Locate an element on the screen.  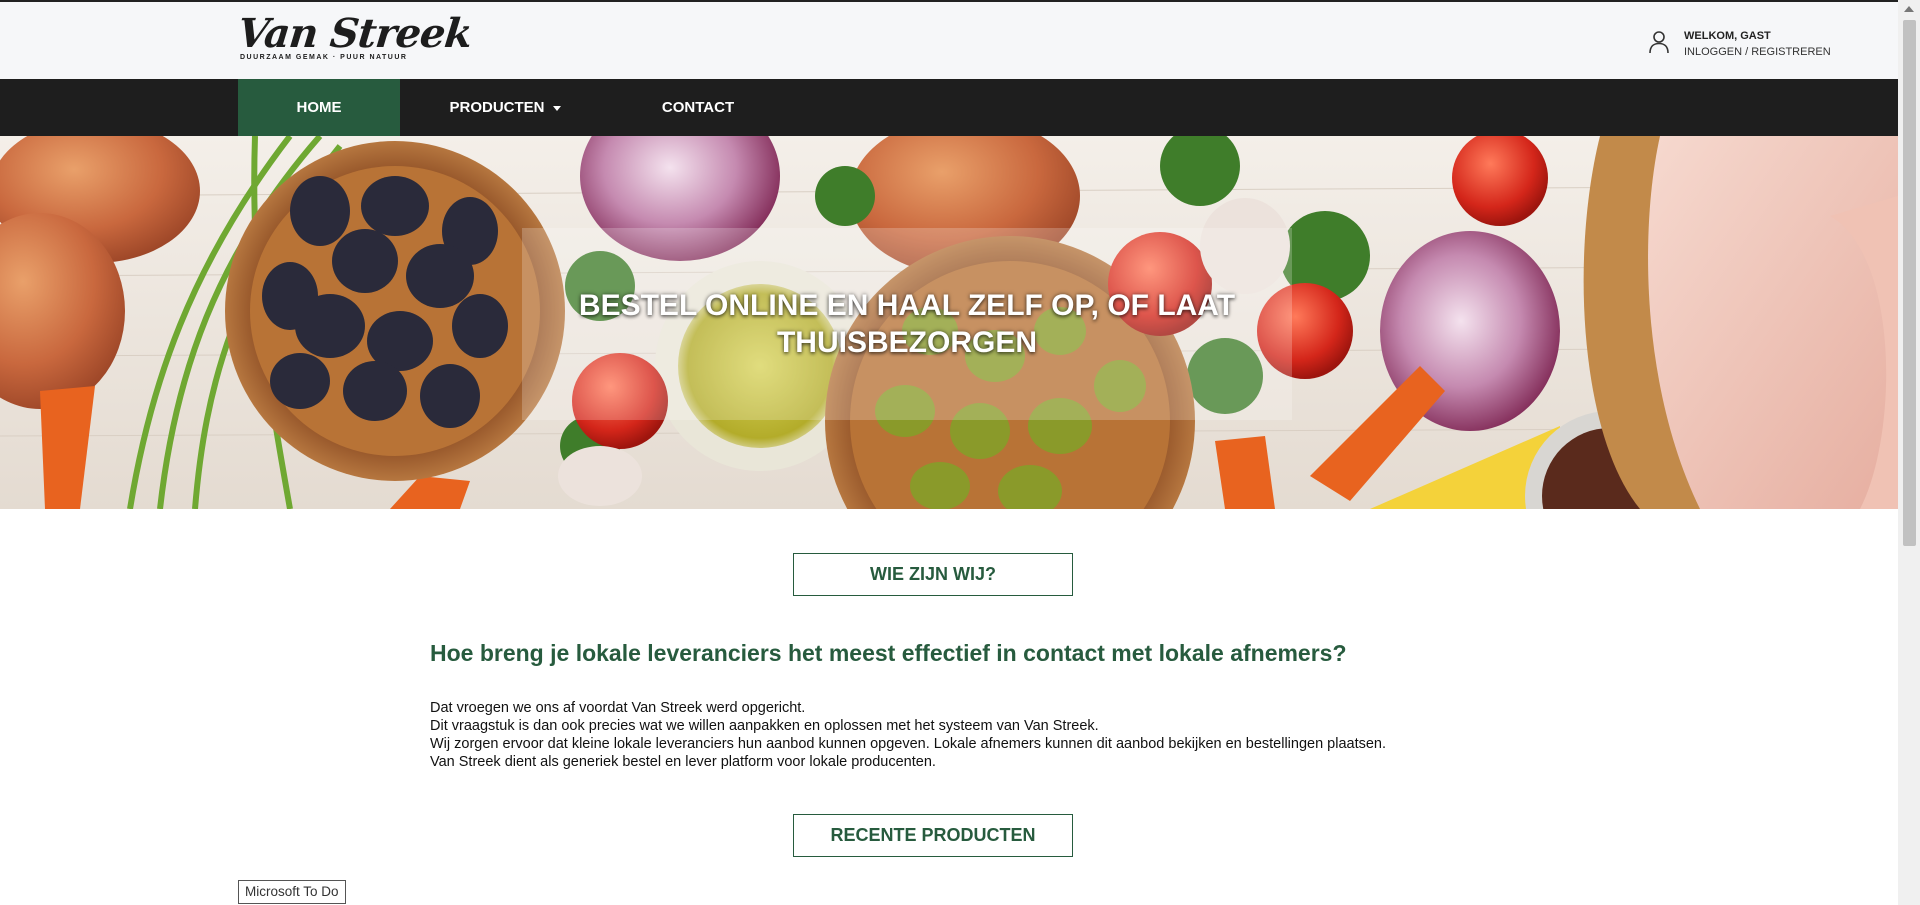
brand-name: Van Streek is located at coordinates (354, 33).